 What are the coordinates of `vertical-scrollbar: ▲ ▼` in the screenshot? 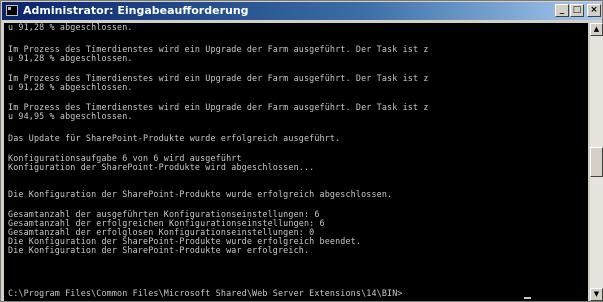 It's located at (596, 162).